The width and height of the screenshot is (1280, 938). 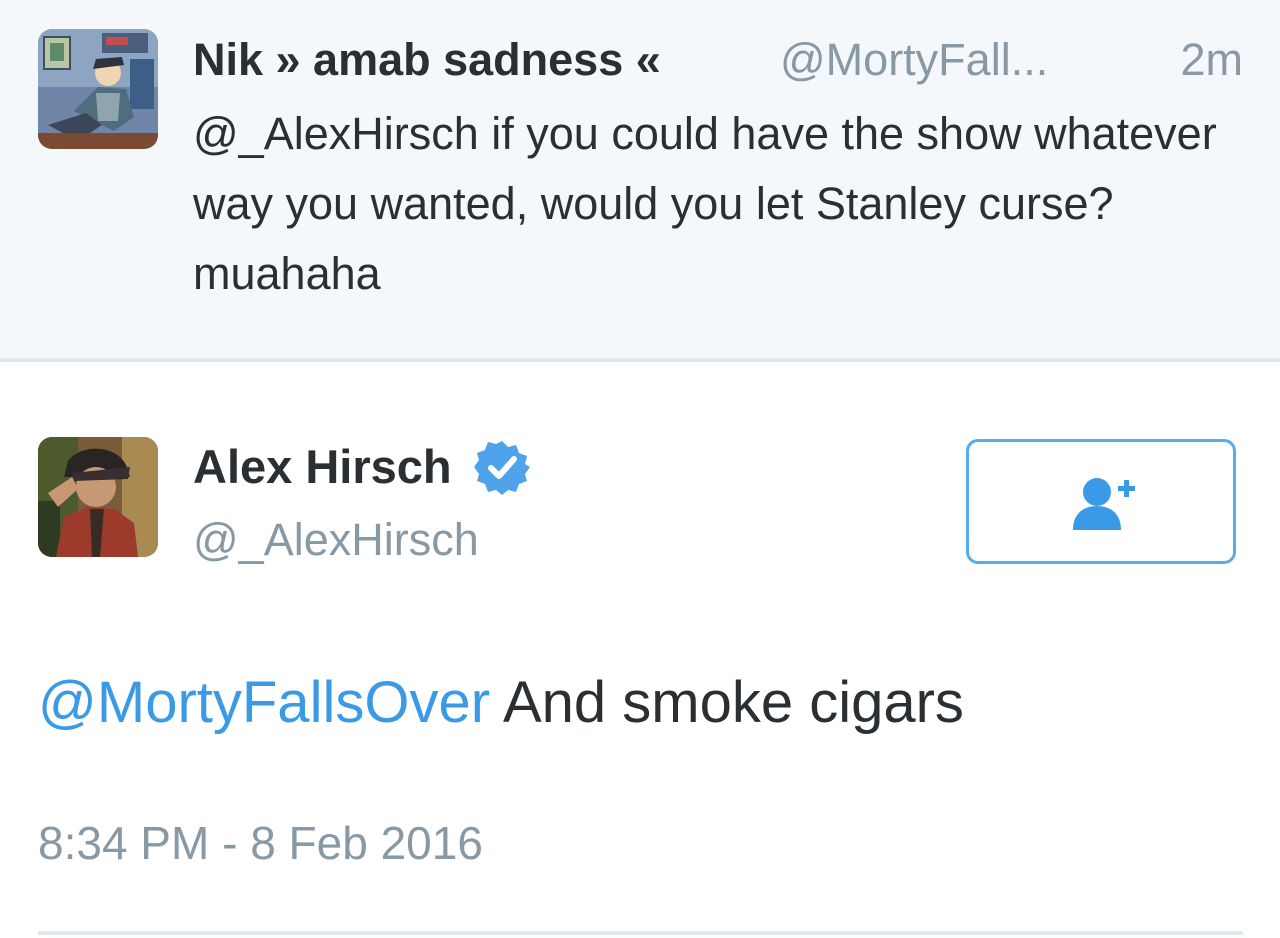 What do you see at coordinates (427, 60) in the screenshot?
I see `reply-context-name: Nik » amab sadness «` at bounding box center [427, 60].